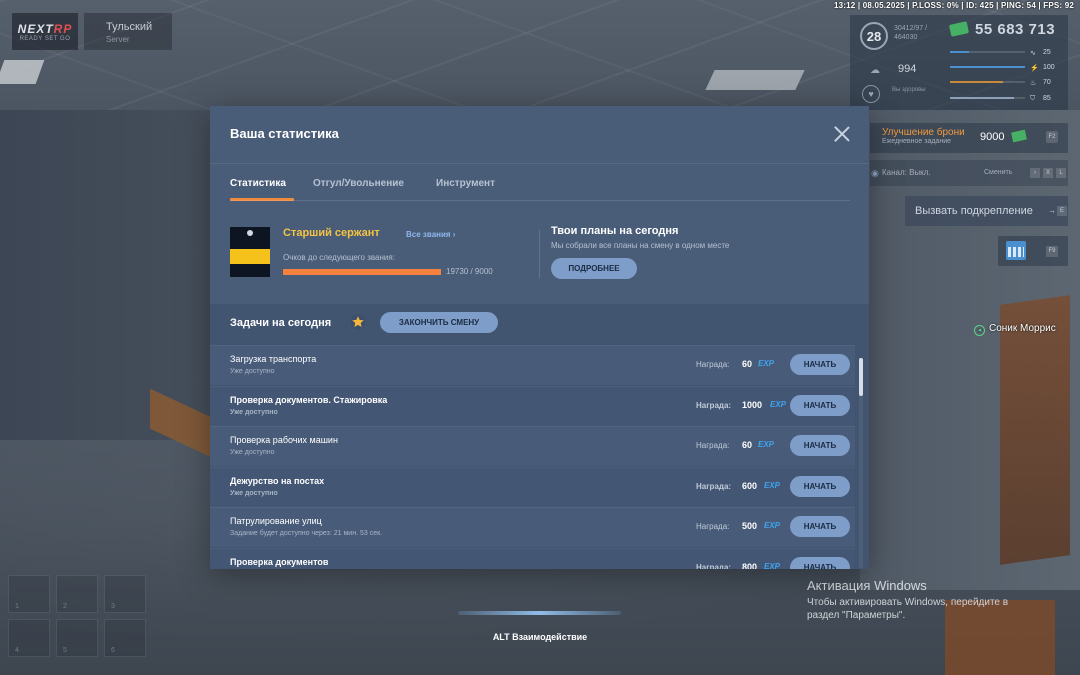  What do you see at coordinates (1047, 98) in the screenshot?
I see `stat-value: 85` at bounding box center [1047, 98].